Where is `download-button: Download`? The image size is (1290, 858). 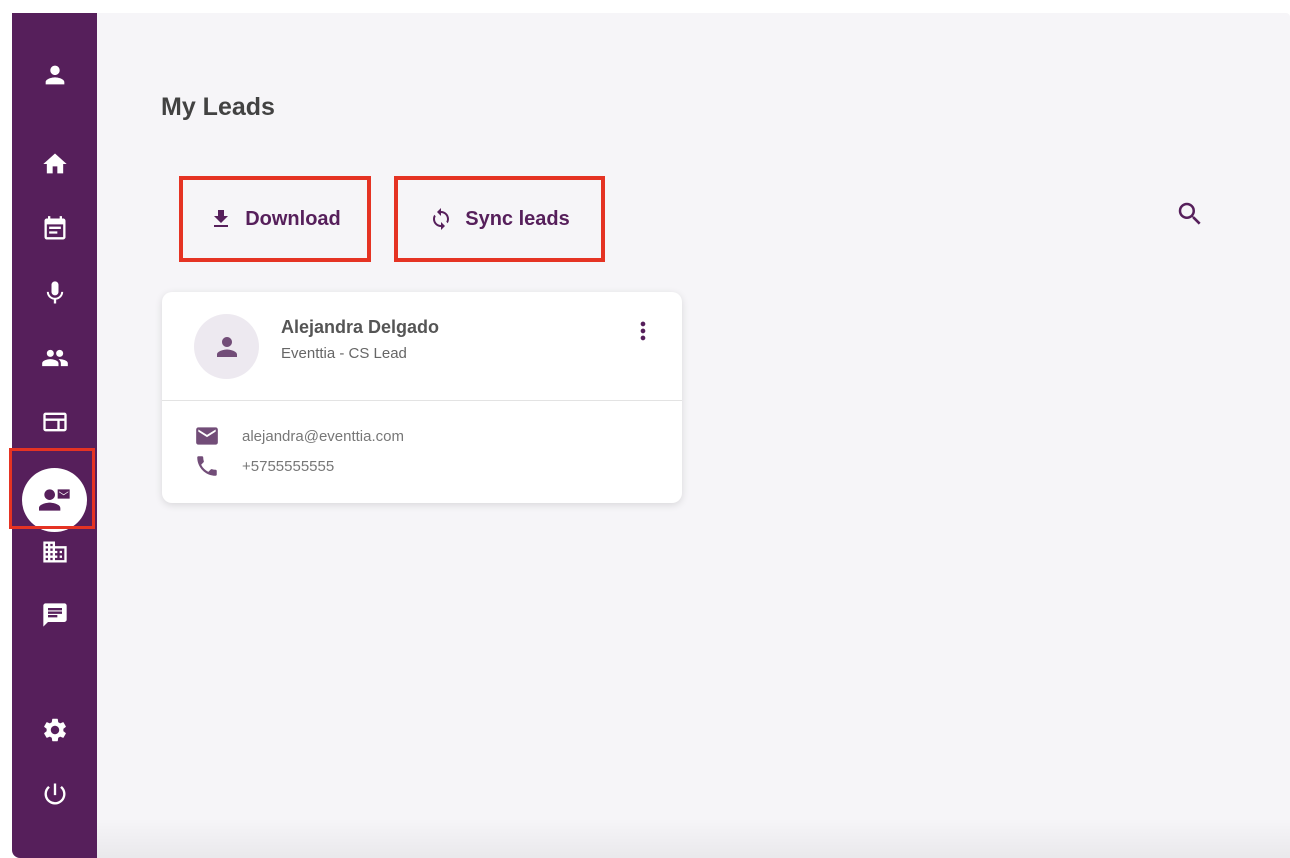
download-button: Download is located at coordinates (275, 219).